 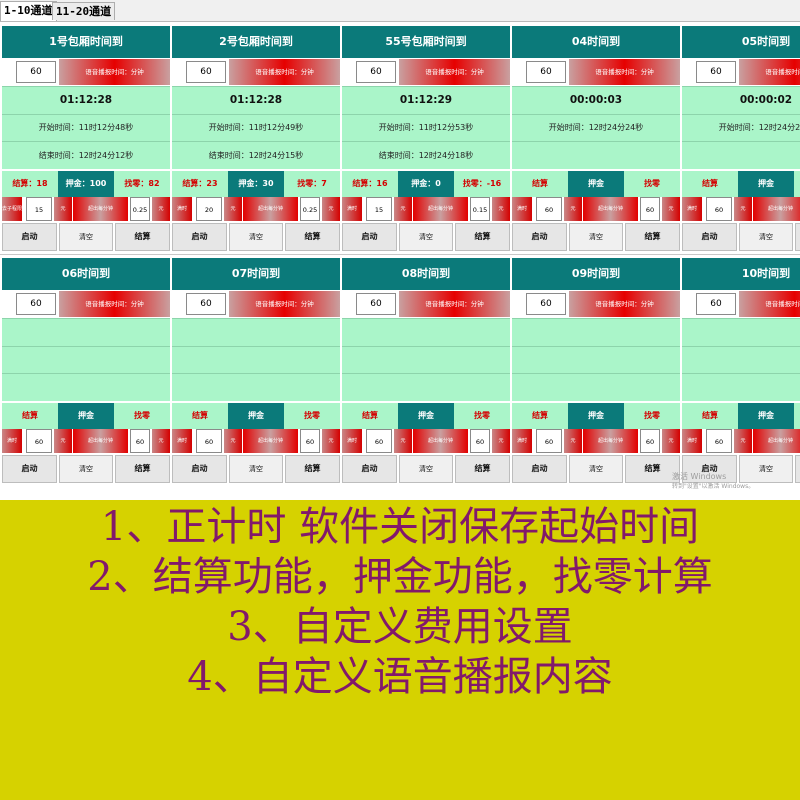 What do you see at coordinates (256, 274) in the screenshot?
I see `channel-title: 07时间到` at bounding box center [256, 274].